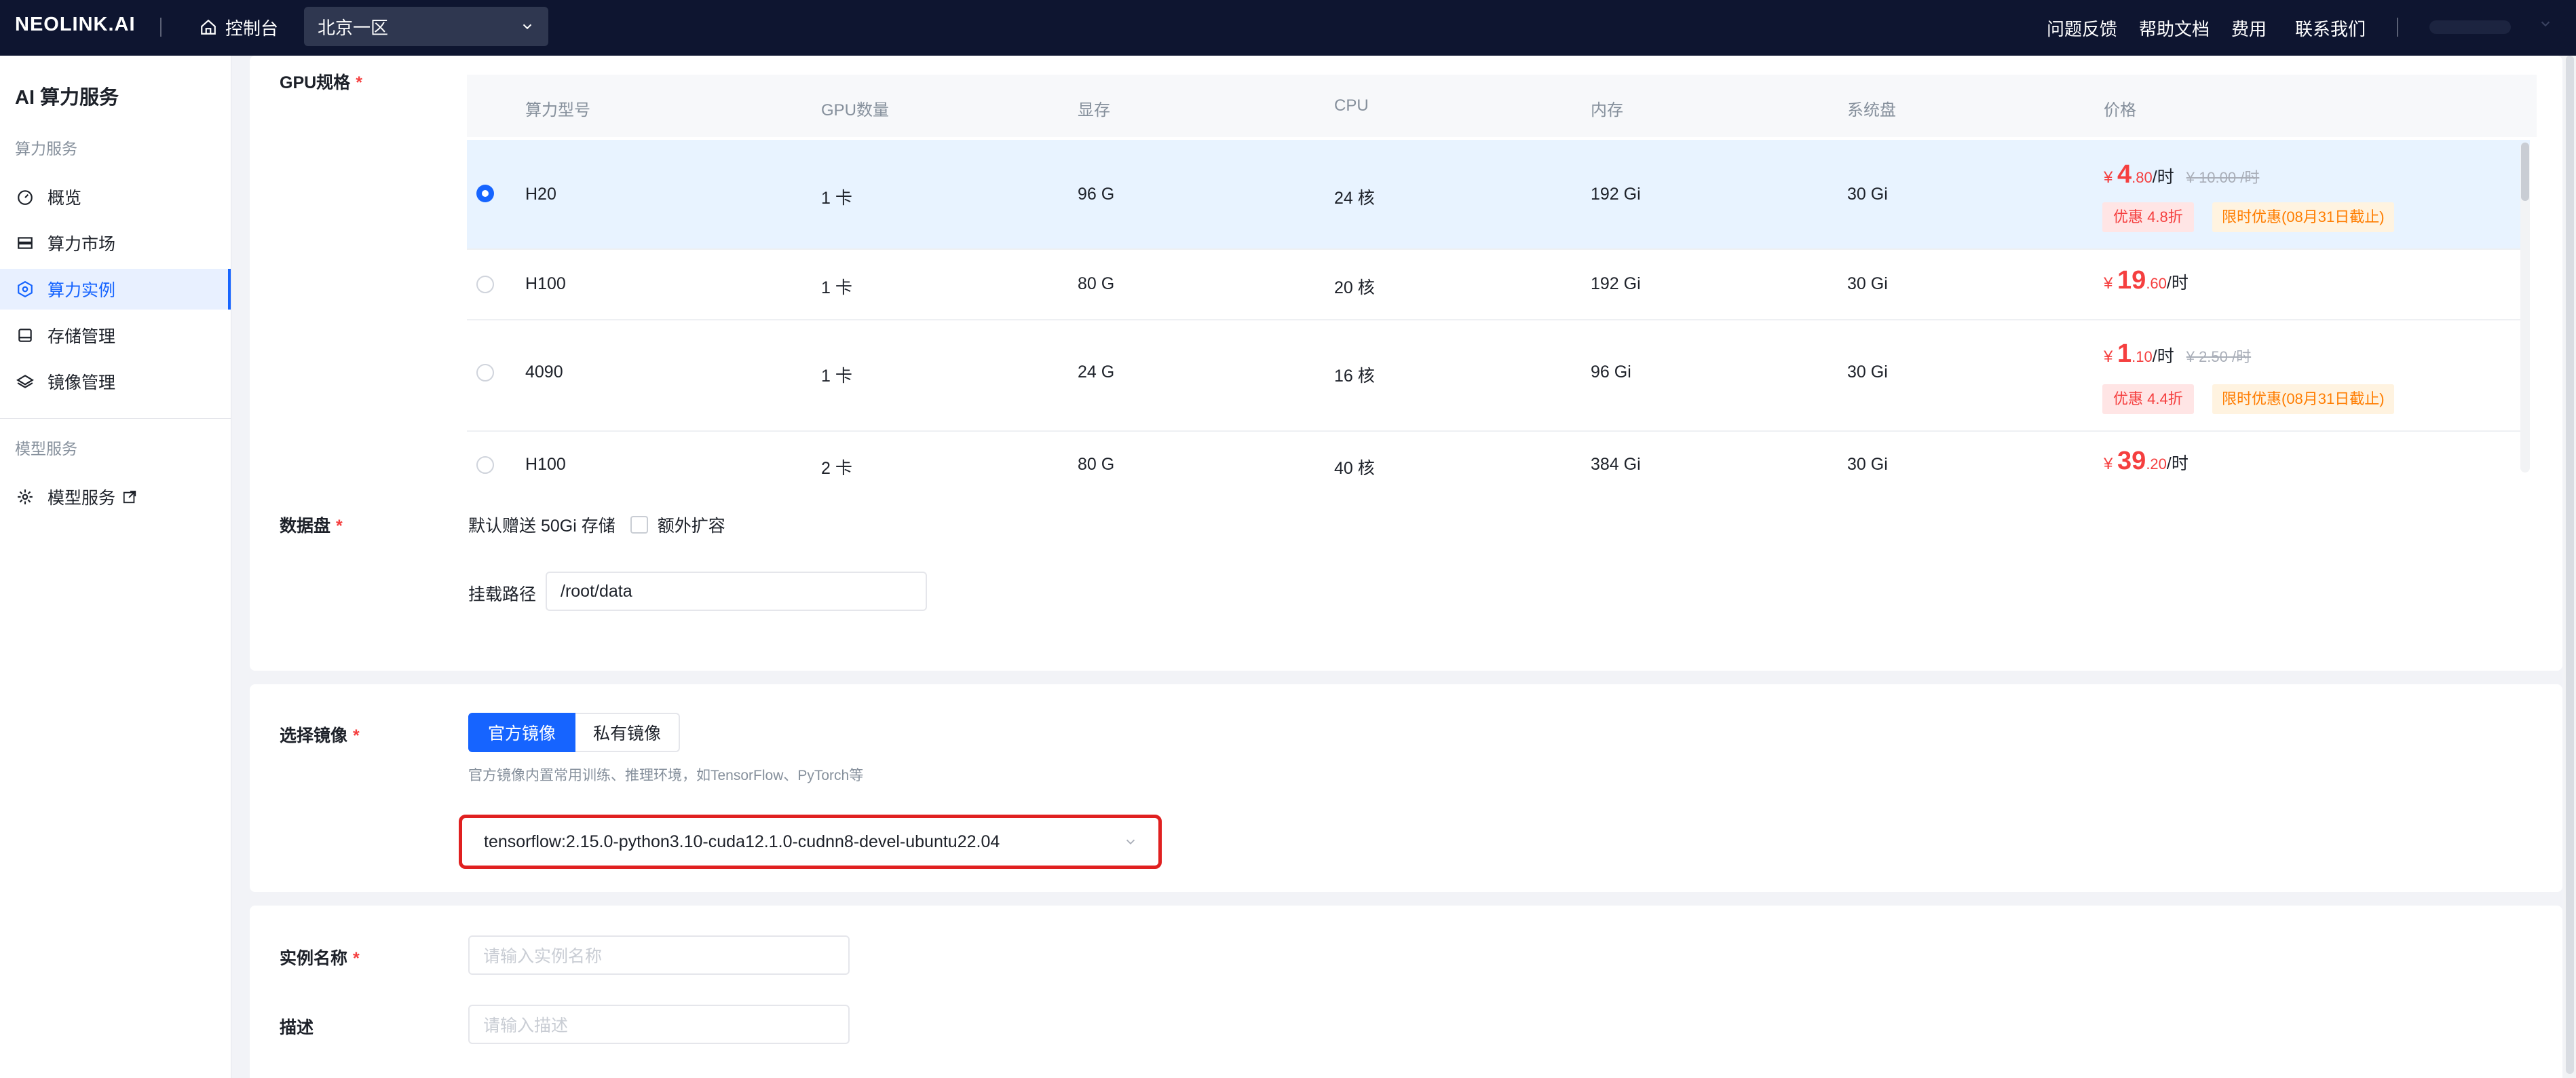 The width and height of the screenshot is (2576, 1078). Describe the element at coordinates (1352, 105) in the screenshot. I see `column-cpu: CPU` at that location.